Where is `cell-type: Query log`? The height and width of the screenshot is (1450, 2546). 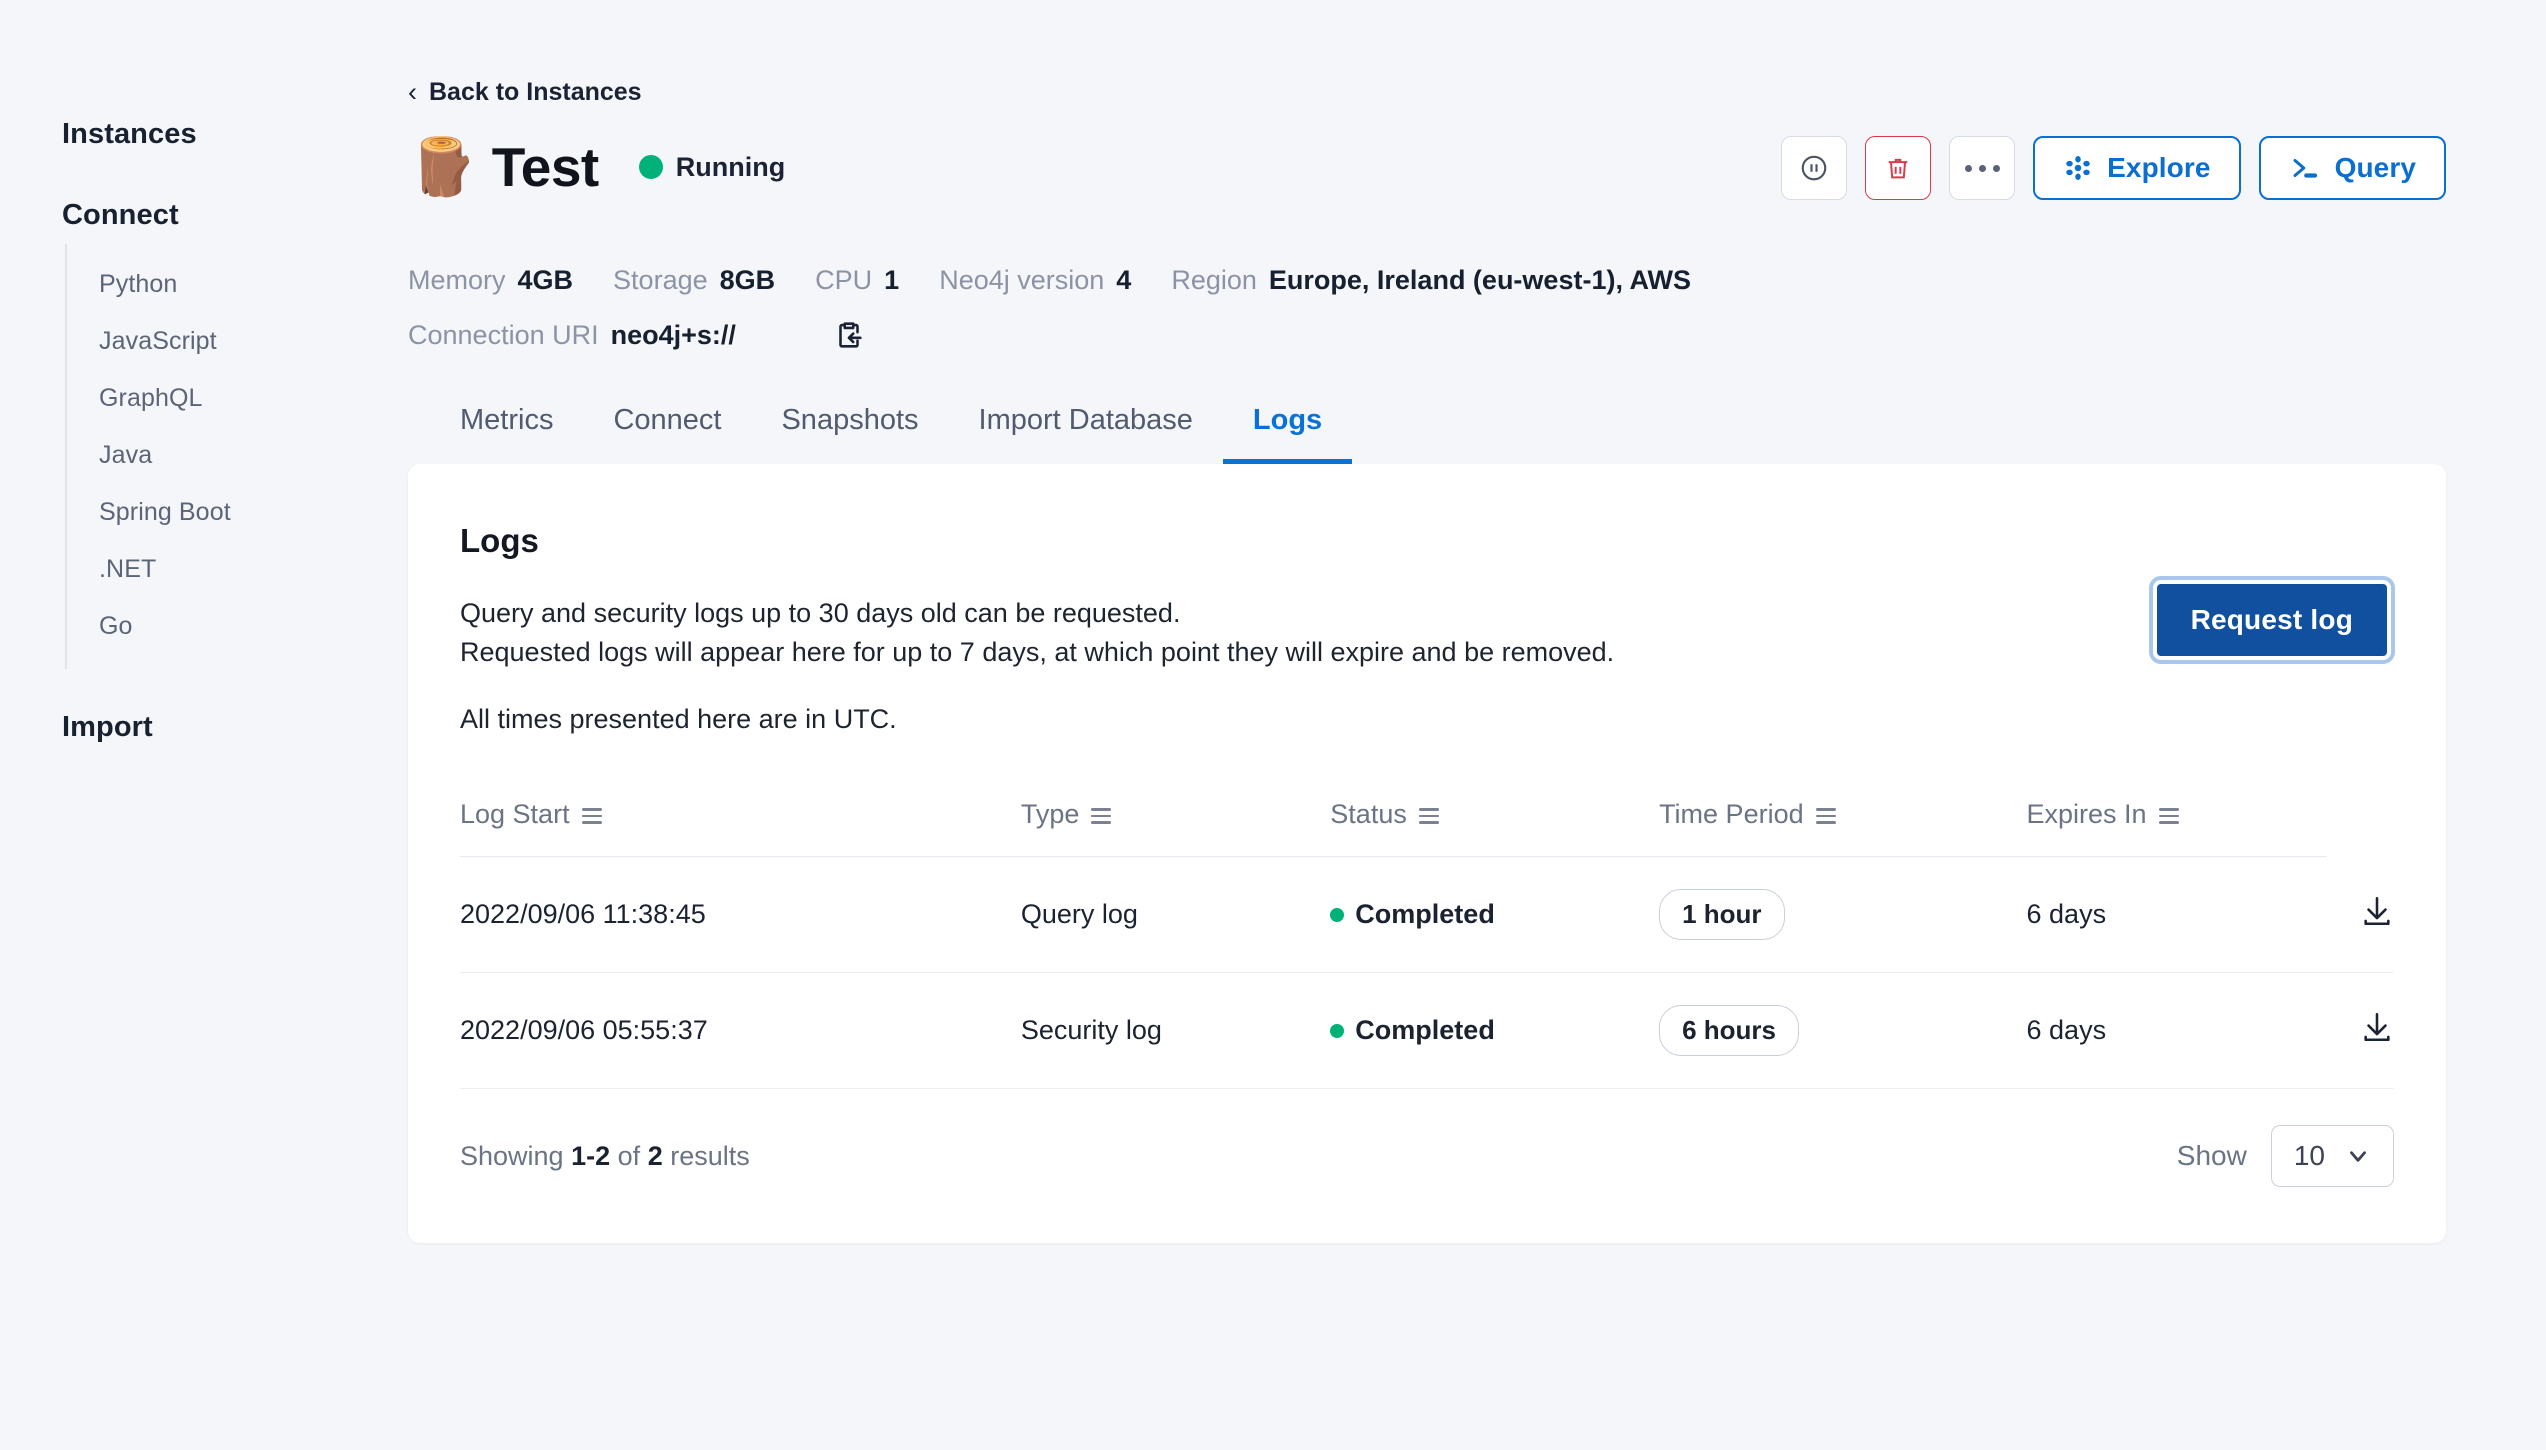
cell-type: Query log is located at coordinates (1175, 915).